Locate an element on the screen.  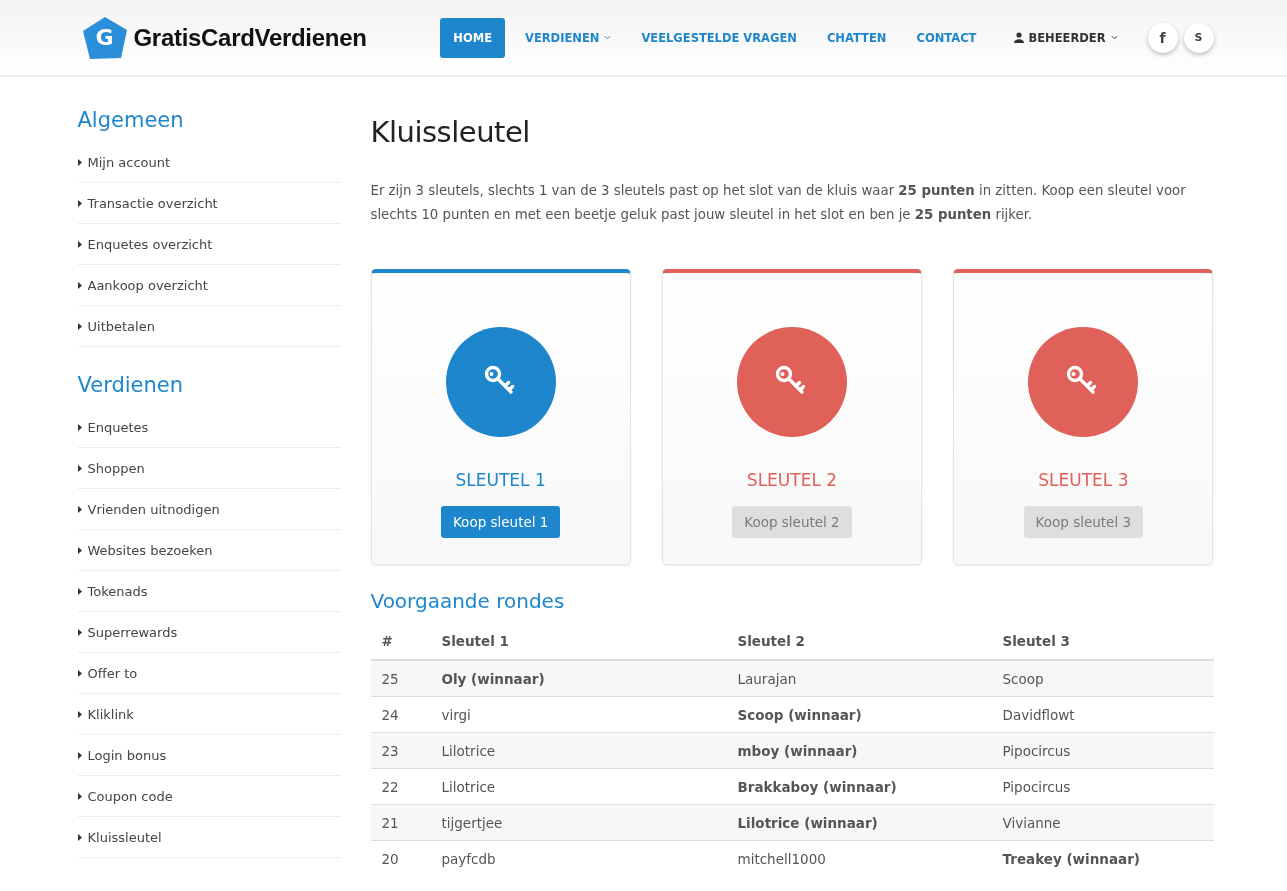
table-cell: Oly (winnaar) is located at coordinates (578, 678).